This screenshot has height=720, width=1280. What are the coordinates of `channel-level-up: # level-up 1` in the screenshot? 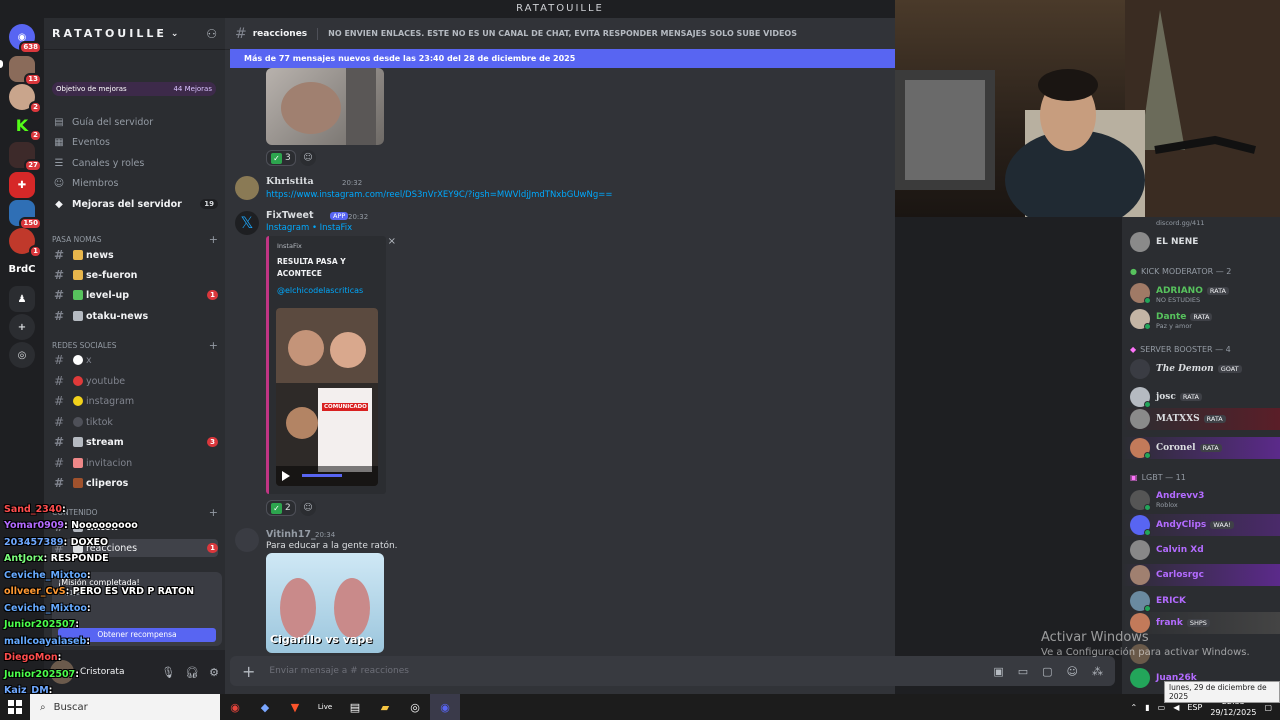 It's located at (135, 295).